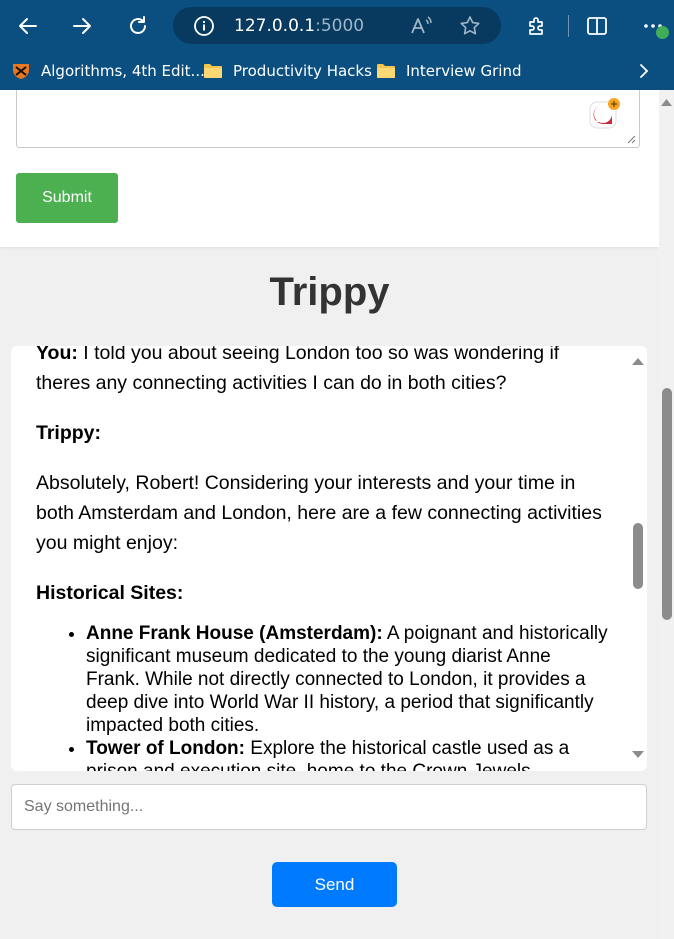  I want to click on list-item-title: Anne Frank House (Amsterdam):, so click(234, 633).